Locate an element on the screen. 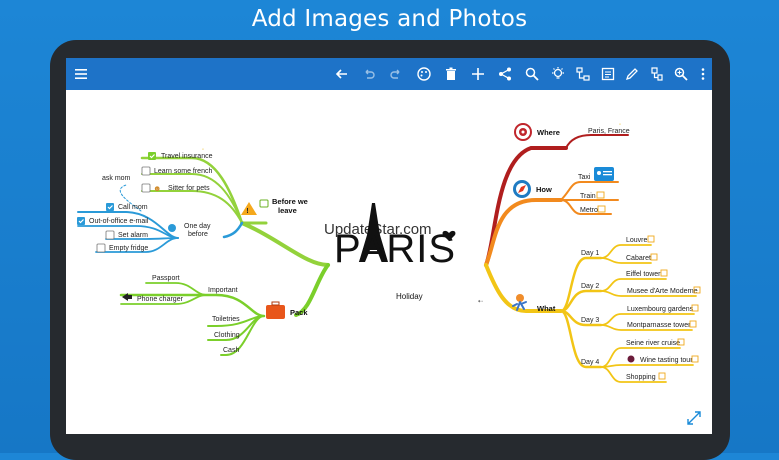 The width and height of the screenshot is (779, 460). node-before-we-leave: ! Before we leave is located at coordinates (274, 206).